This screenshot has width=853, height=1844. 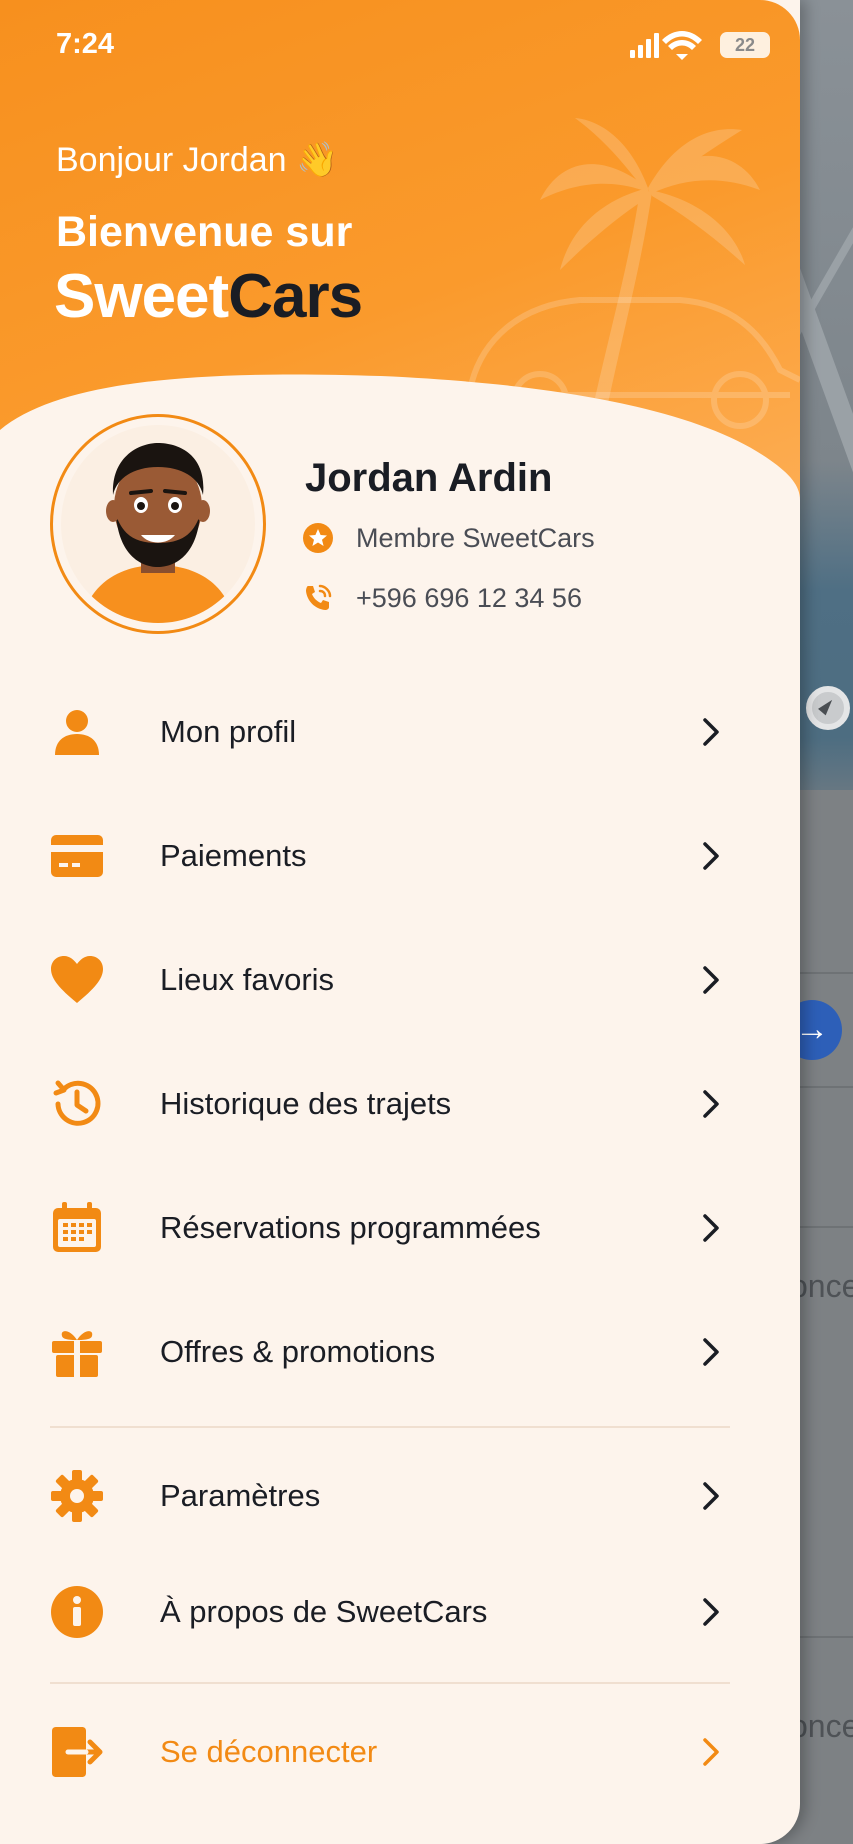 I want to click on menu-item-offres: Offres & promotions, so click(x=400, y=1352).